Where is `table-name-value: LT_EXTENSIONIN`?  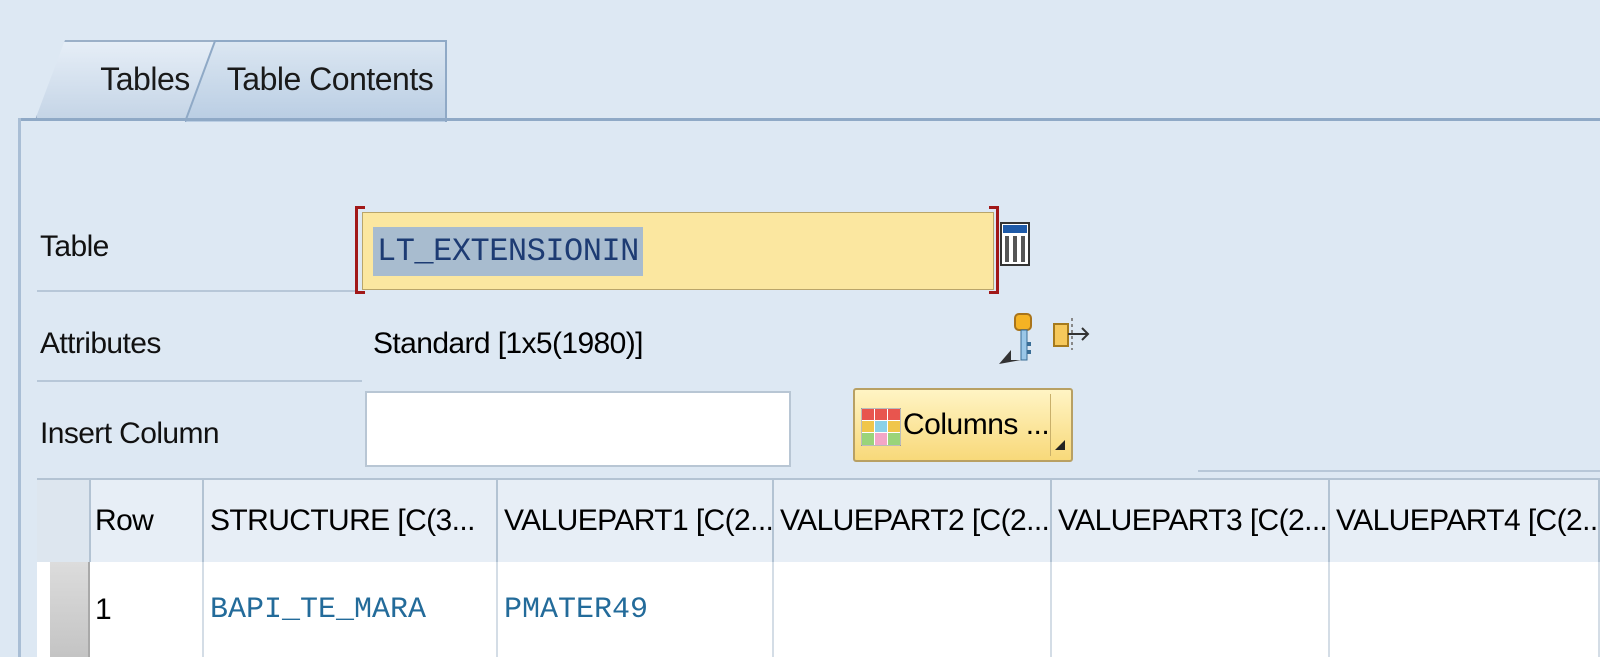
table-name-value: LT_EXTENSIONIN is located at coordinates (508, 251).